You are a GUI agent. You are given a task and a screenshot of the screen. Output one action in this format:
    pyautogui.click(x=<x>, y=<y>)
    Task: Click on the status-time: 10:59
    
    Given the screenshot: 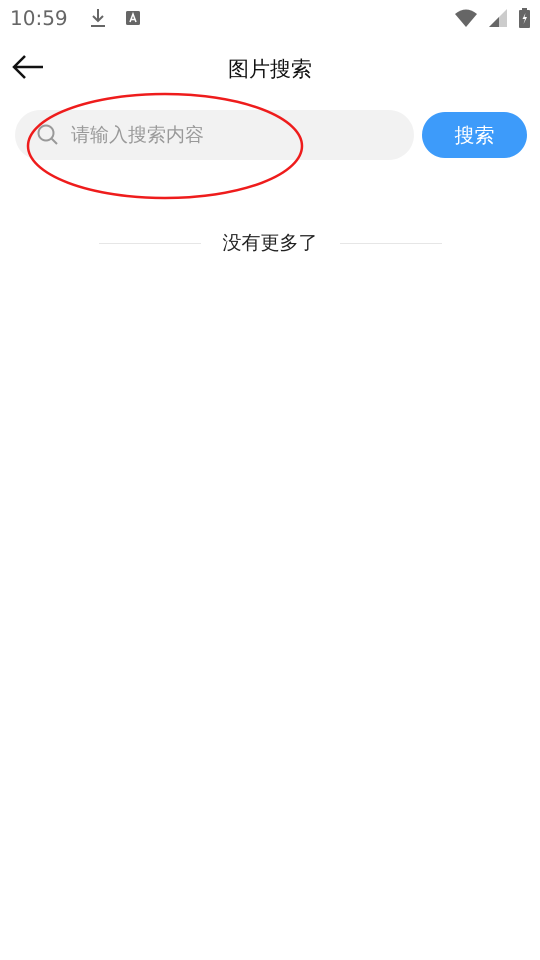 What is the action you would take?
    pyautogui.click(x=39, y=18)
    